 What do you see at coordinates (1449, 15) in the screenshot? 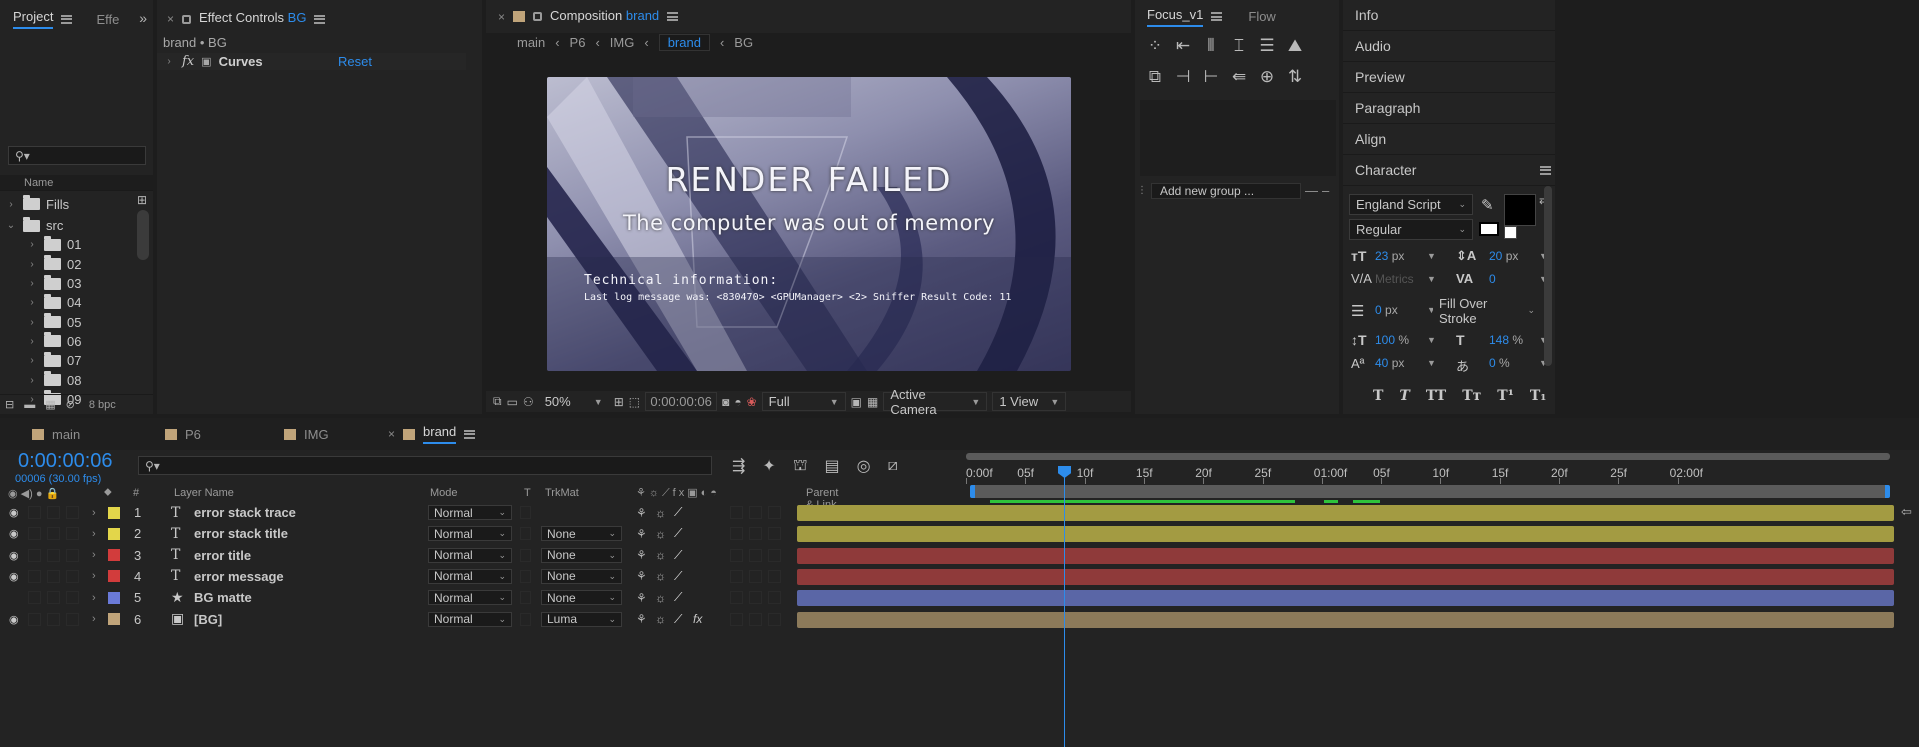
I see `section-info: Info` at bounding box center [1449, 15].